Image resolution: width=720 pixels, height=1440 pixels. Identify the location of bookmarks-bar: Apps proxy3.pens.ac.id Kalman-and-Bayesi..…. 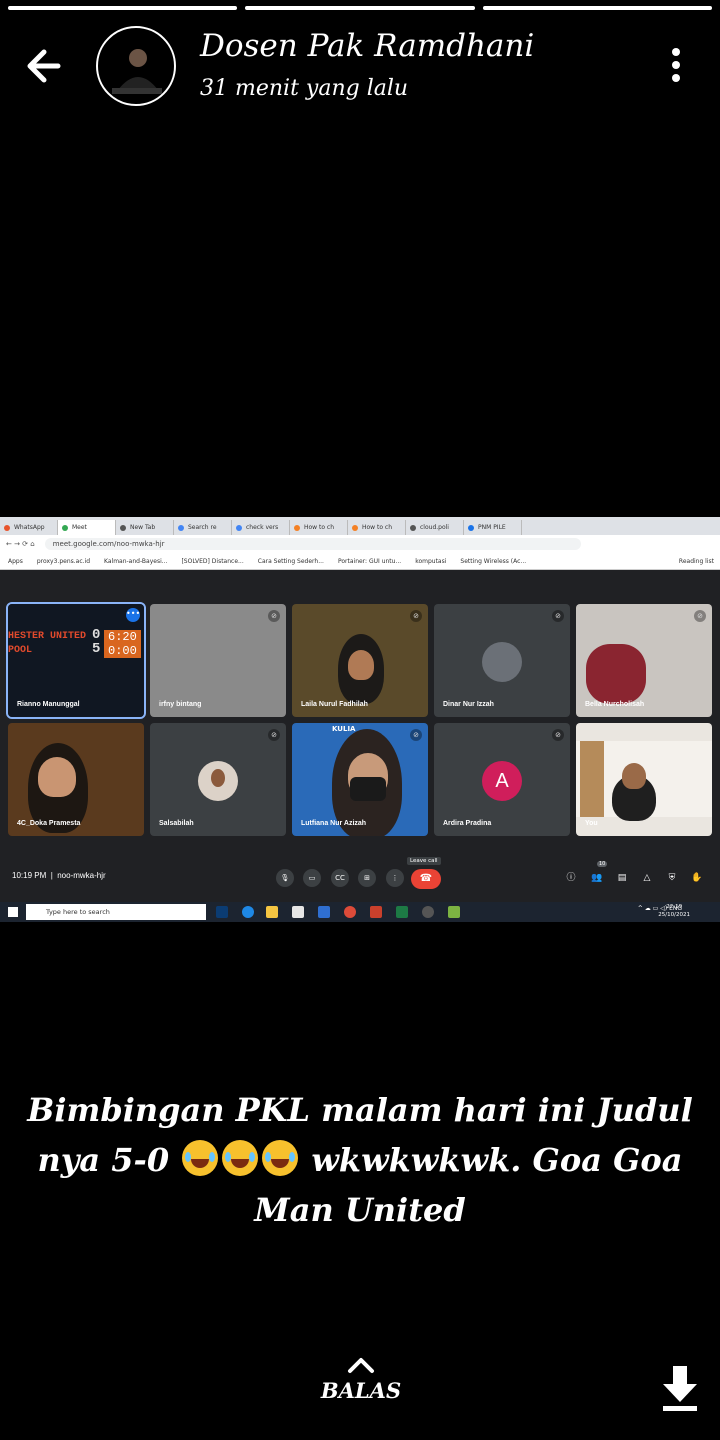
(360, 561).